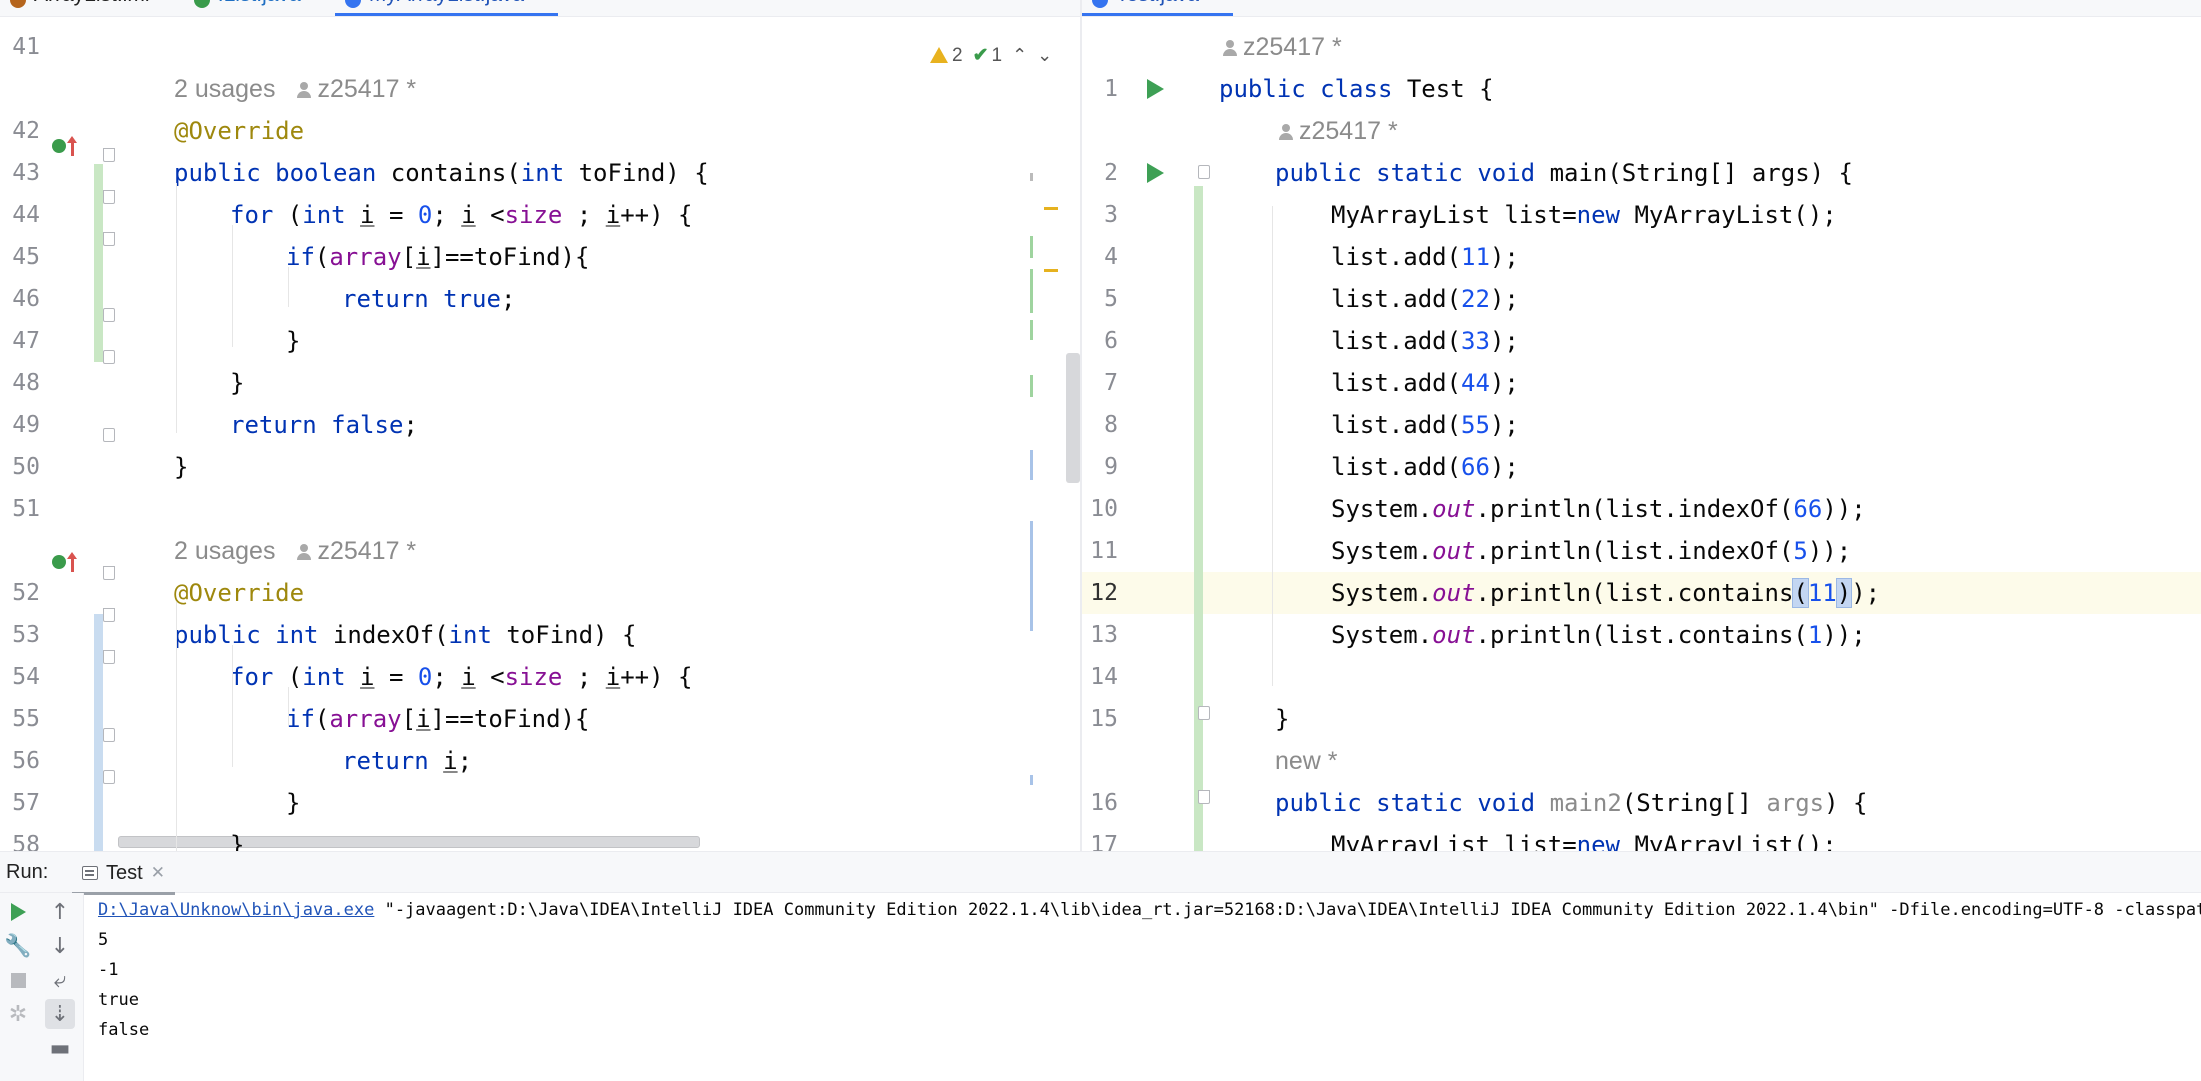  Describe the element at coordinates (540, 299) in the screenshot. I see `code-line: 46 return true;` at that location.